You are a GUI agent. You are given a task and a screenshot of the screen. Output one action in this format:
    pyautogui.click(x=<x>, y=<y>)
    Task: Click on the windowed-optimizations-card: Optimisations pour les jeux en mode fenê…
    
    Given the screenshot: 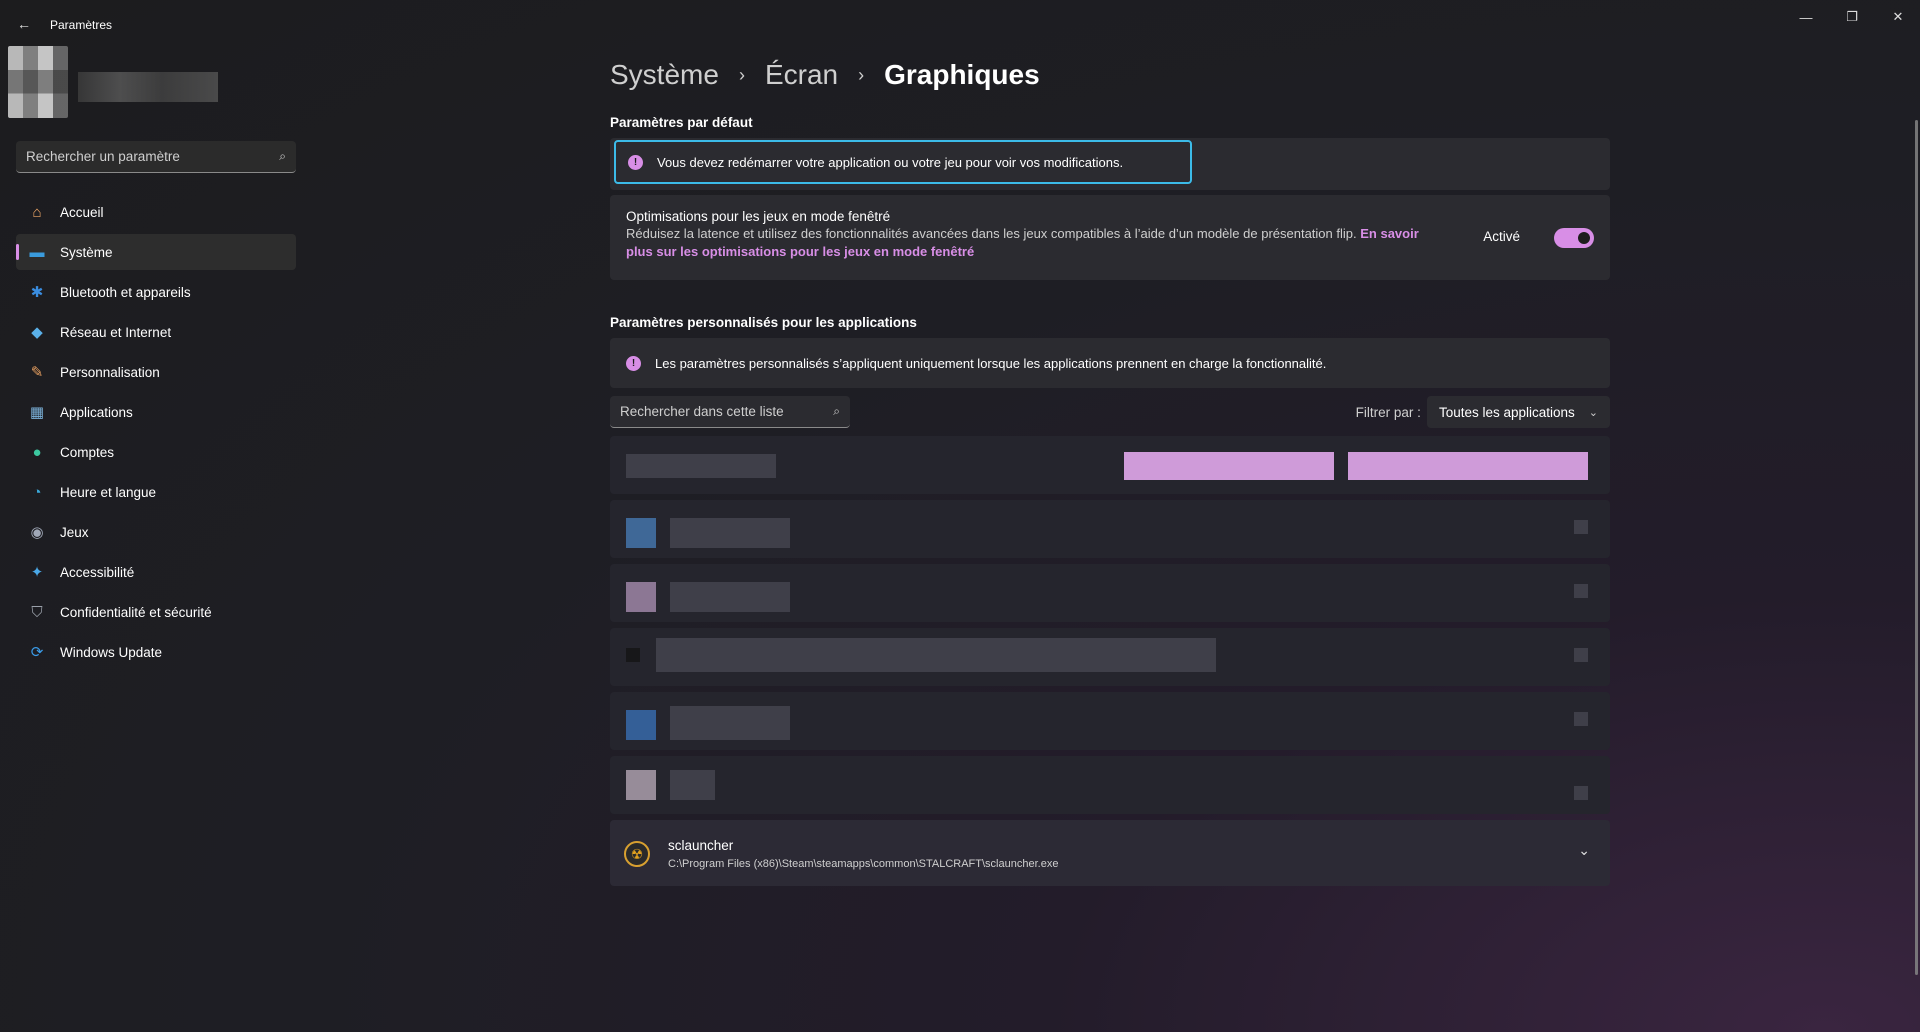 What is the action you would take?
    pyautogui.click(x=1110, y=237)
    